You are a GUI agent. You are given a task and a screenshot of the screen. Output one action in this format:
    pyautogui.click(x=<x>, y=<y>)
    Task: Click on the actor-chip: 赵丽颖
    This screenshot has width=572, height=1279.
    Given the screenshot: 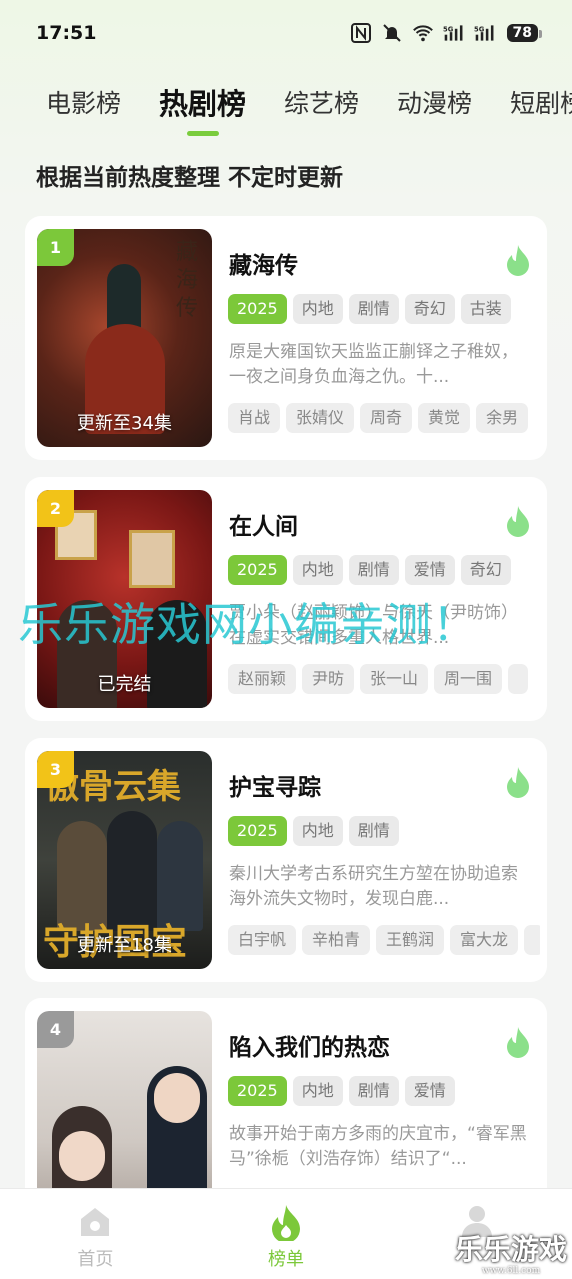 What is the action you would take?
    pyautogui.click(x=262, y=679)
    